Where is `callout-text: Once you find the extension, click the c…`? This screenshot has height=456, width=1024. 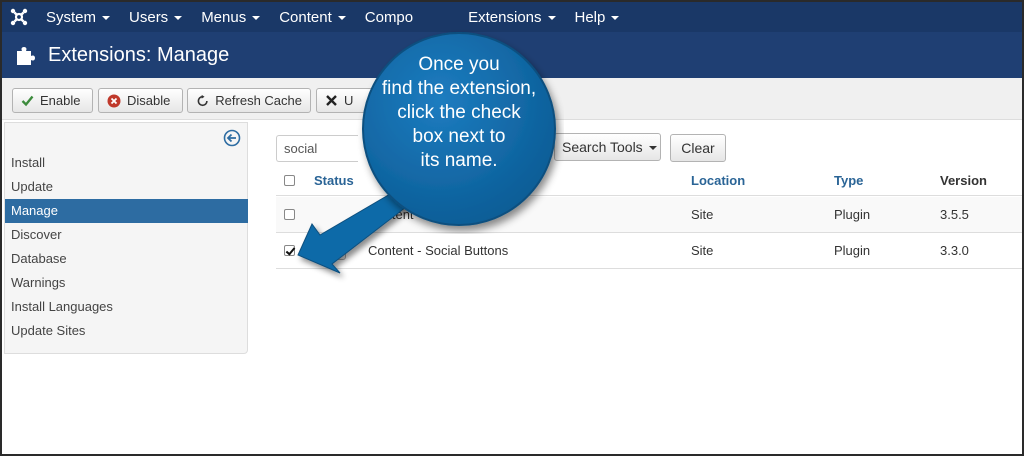 callout-text: Once you find the extension, click the c… is located at coordinates (459, 113).